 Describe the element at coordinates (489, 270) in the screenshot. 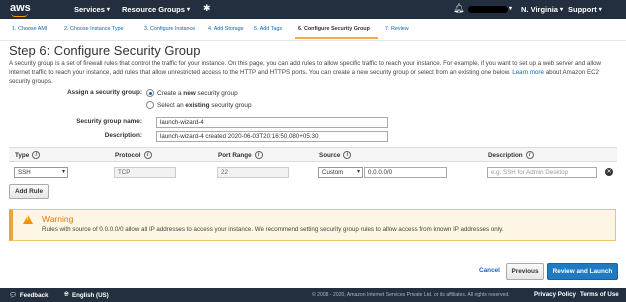

I see `cancel-button: Cancel` at that location.